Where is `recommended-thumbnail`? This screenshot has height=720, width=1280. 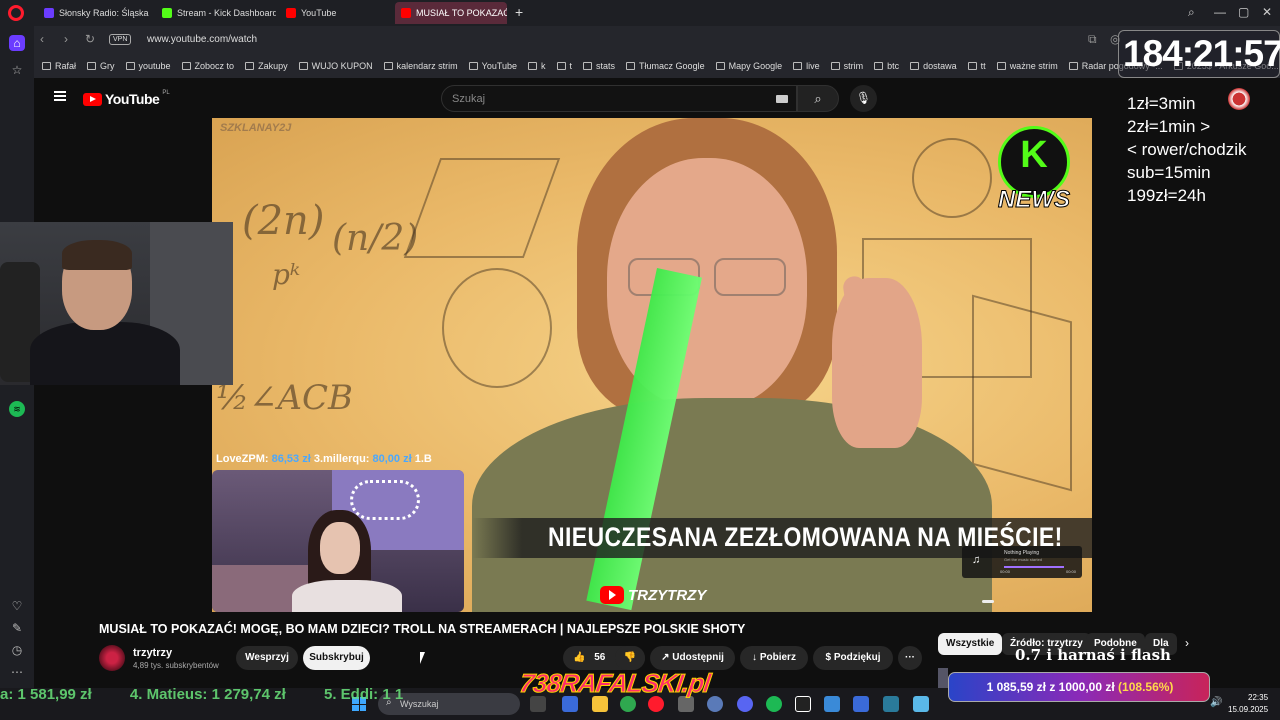
recommended-thumbnail is located at coordinates (943, 678).